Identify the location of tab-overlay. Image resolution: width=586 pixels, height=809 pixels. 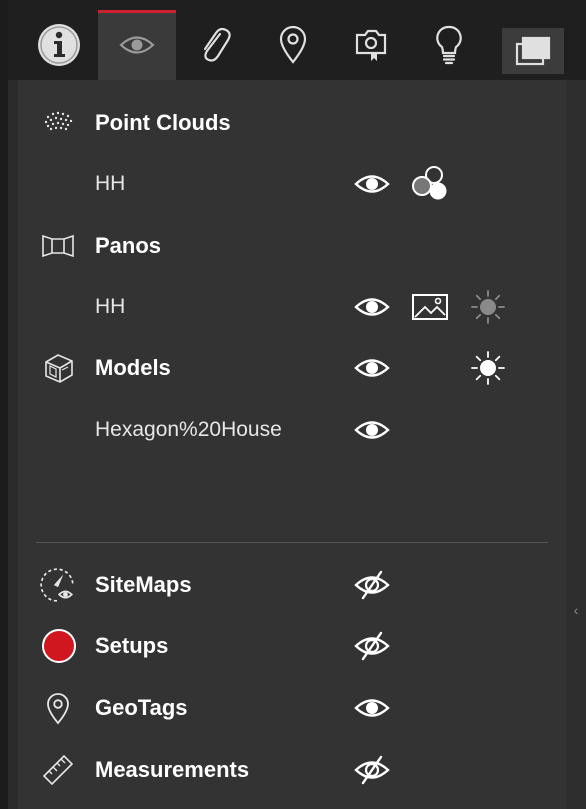
(533, 51).